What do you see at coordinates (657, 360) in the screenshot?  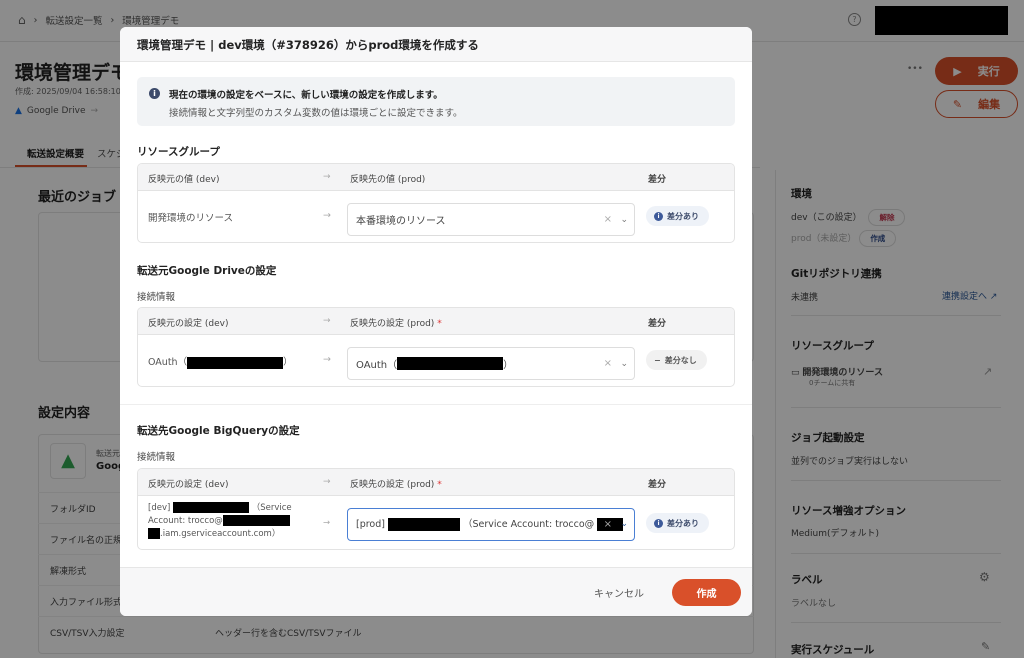 I see `minus-icon: −` at bounding box center [657, 360].